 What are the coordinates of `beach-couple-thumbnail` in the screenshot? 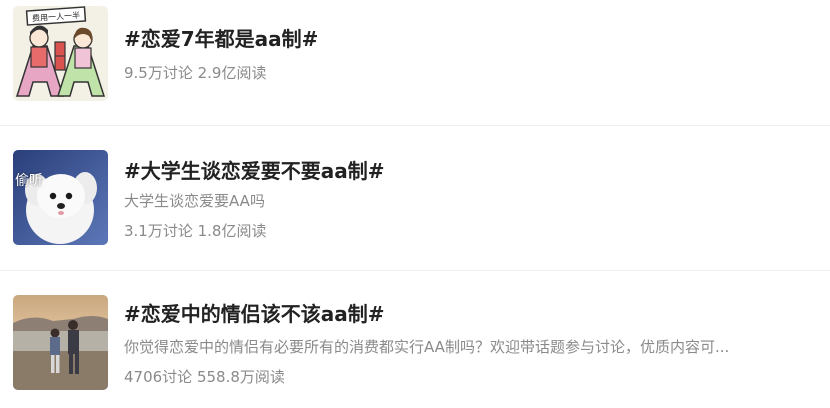 It's located at (60, 342).